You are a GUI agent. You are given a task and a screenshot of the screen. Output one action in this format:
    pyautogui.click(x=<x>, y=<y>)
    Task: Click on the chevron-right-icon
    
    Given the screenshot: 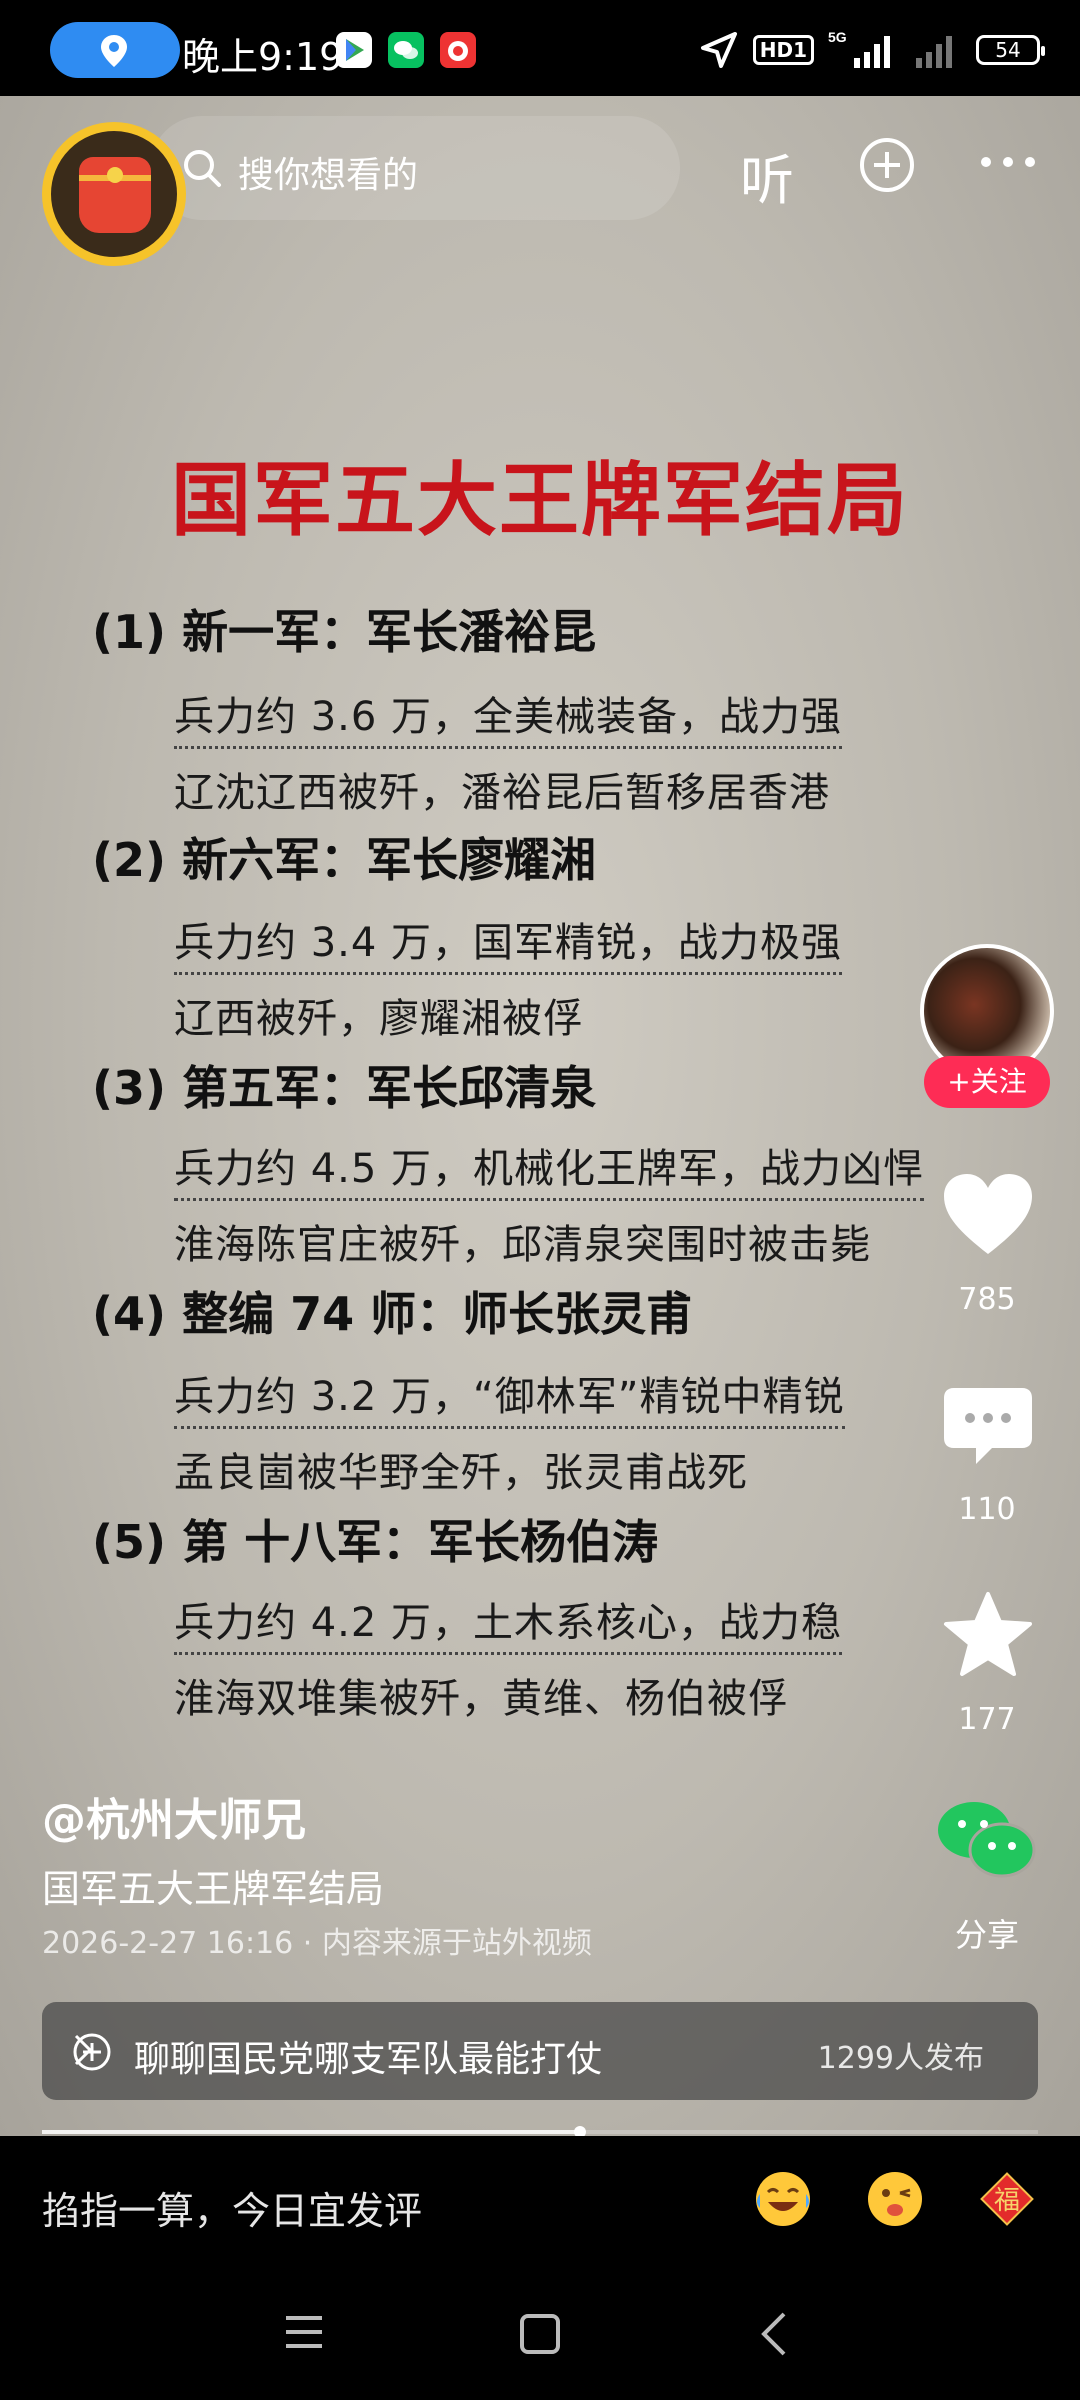 What is the action you would take?
    pyautogui.click(x=83, y=2050)
    